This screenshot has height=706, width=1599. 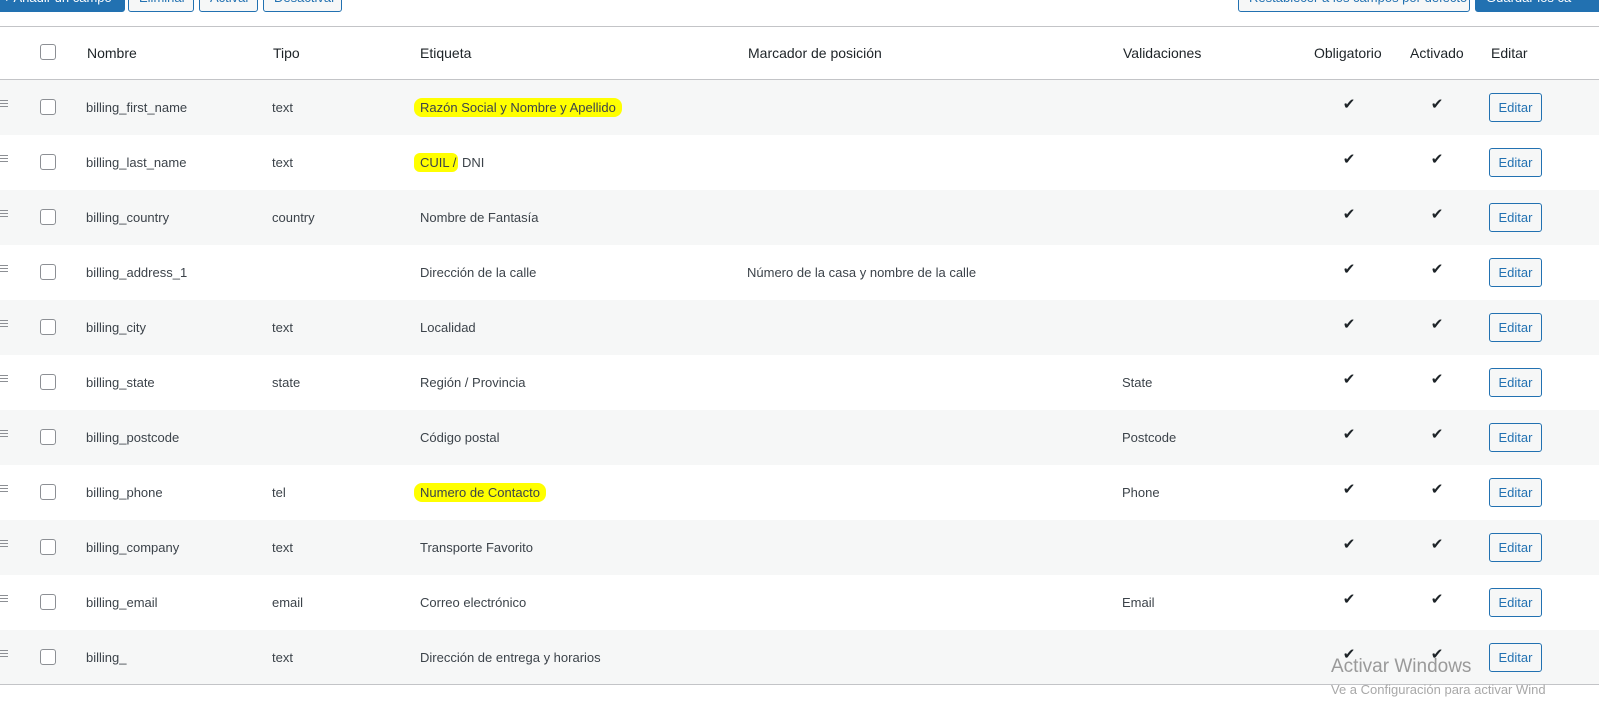 I want to click on field-type: tel, so click(x=279, y=492).